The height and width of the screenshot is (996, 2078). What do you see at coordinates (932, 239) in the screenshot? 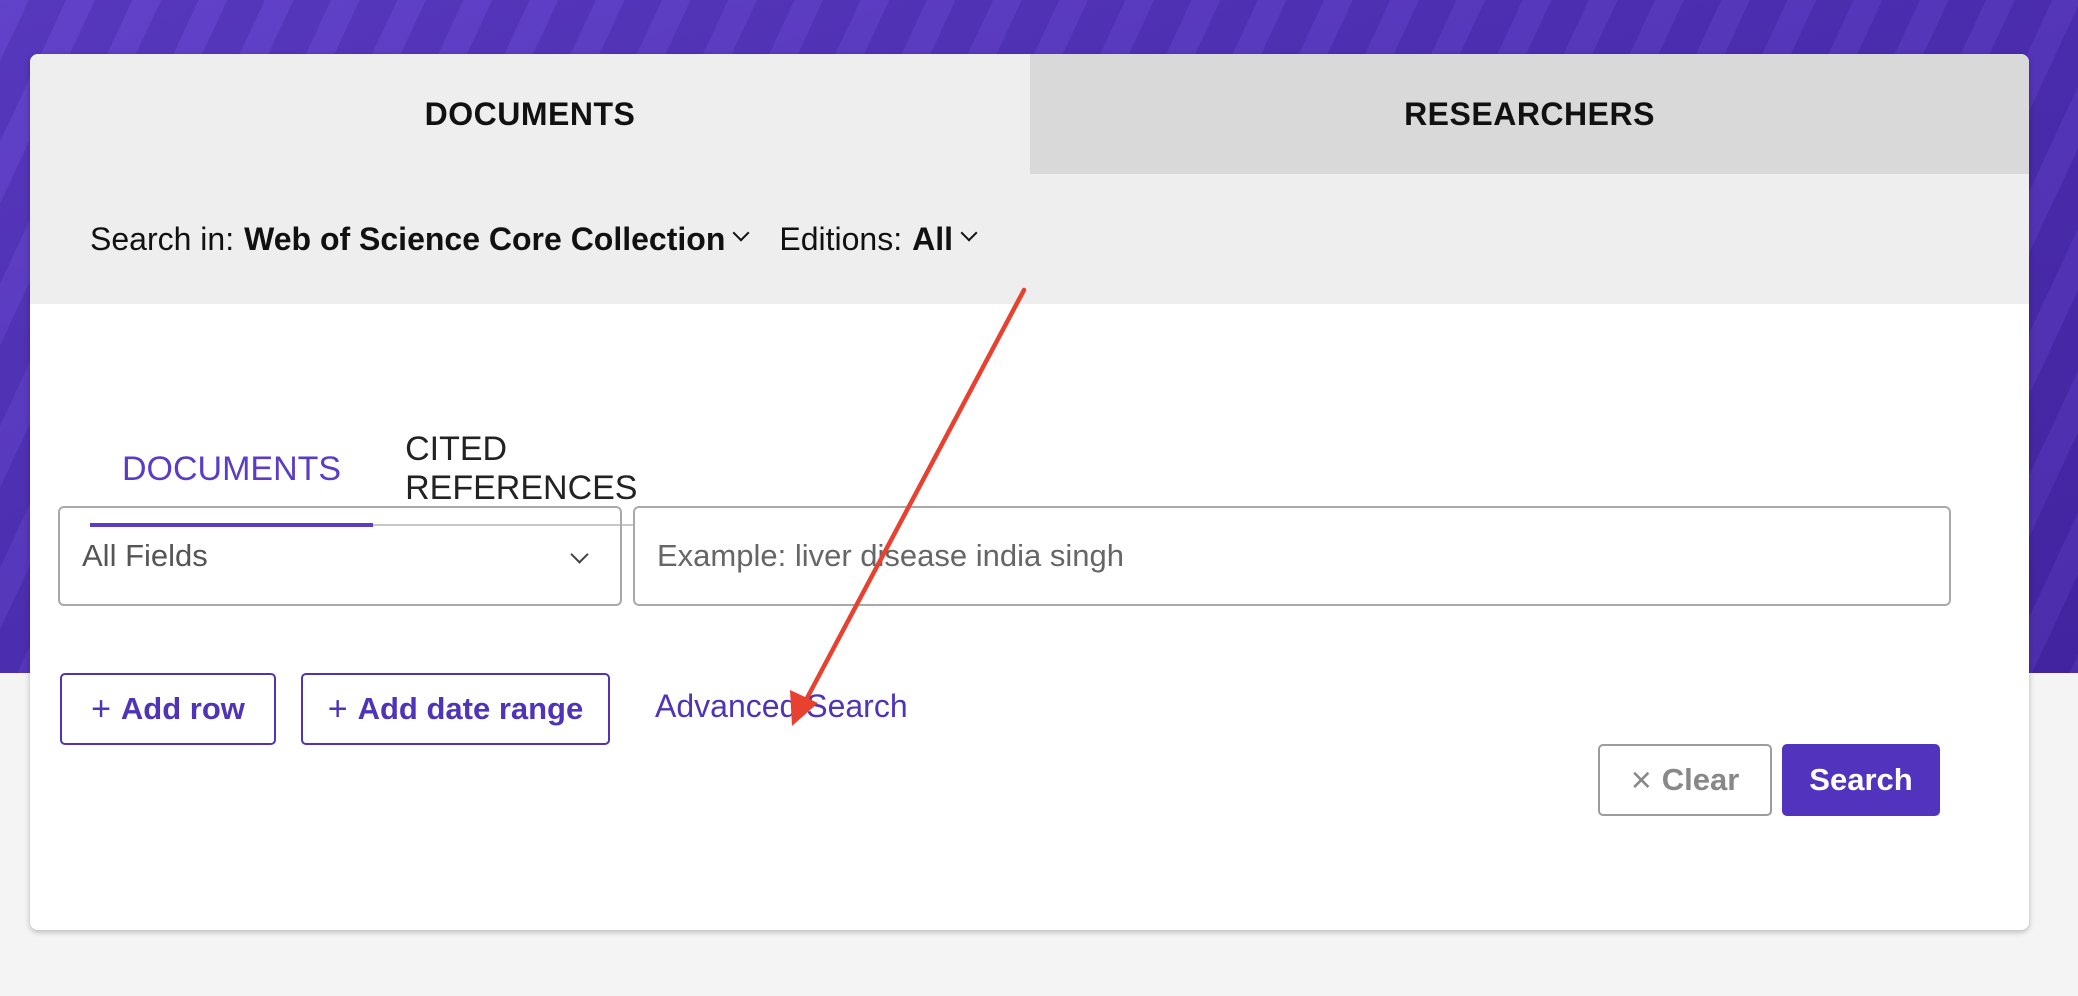
I see `editions-dropdown: All` at bounding box center [932, 239].